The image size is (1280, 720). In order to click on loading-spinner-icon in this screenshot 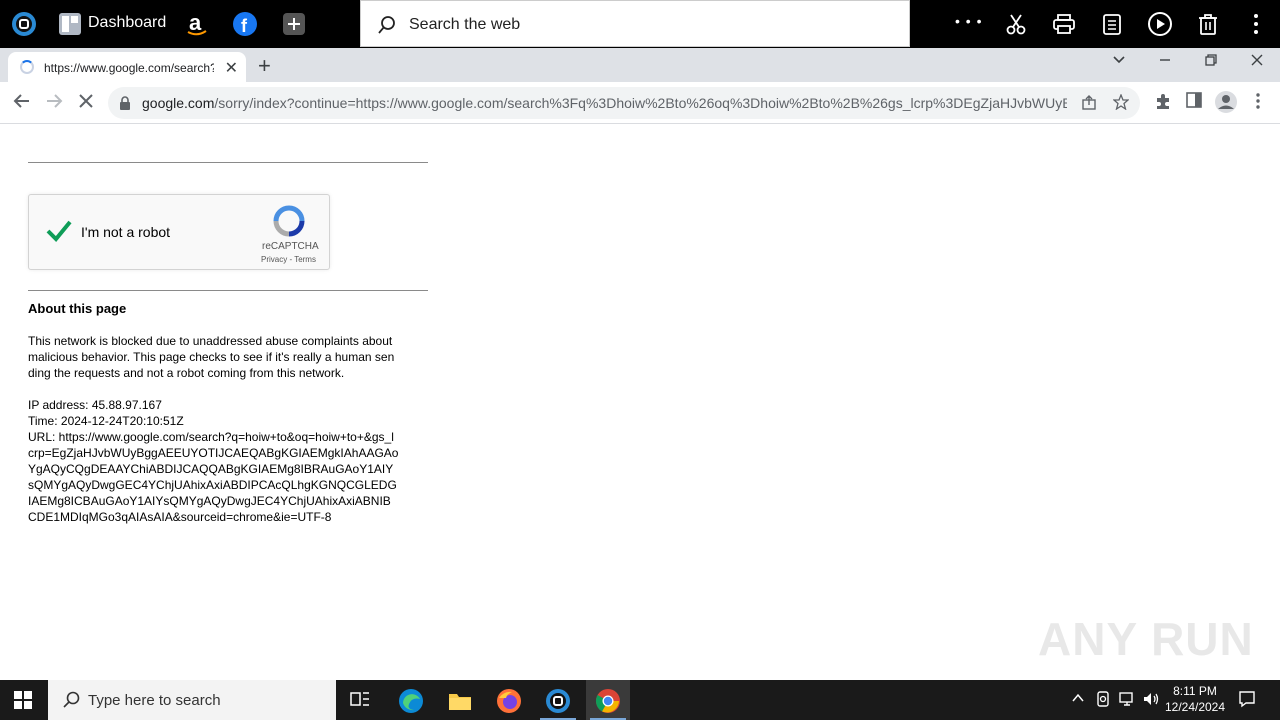, I will do `click(27, 67)`.